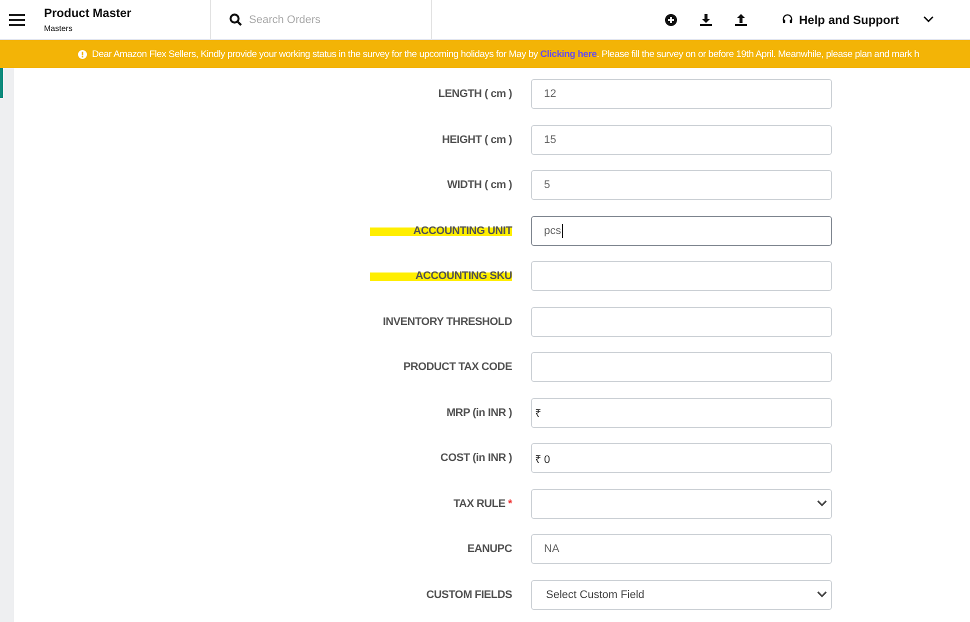 The image size is (970, 622). I want to click on text-field: 12, so click(681, 94).